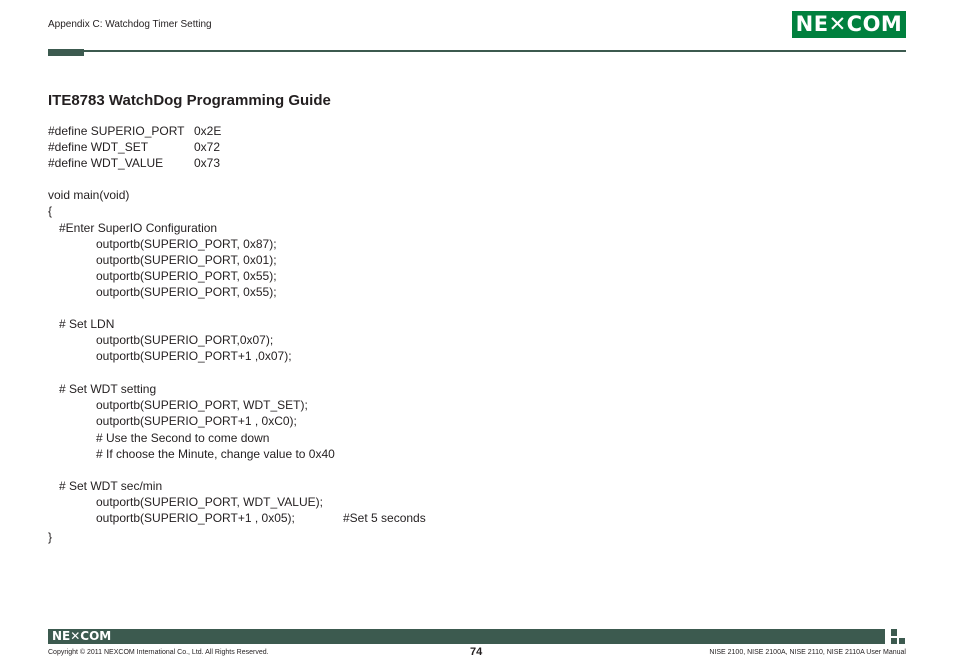  I want to click on running-header: Appendix C: Watchdog Timer Setting, so click(130, 24).